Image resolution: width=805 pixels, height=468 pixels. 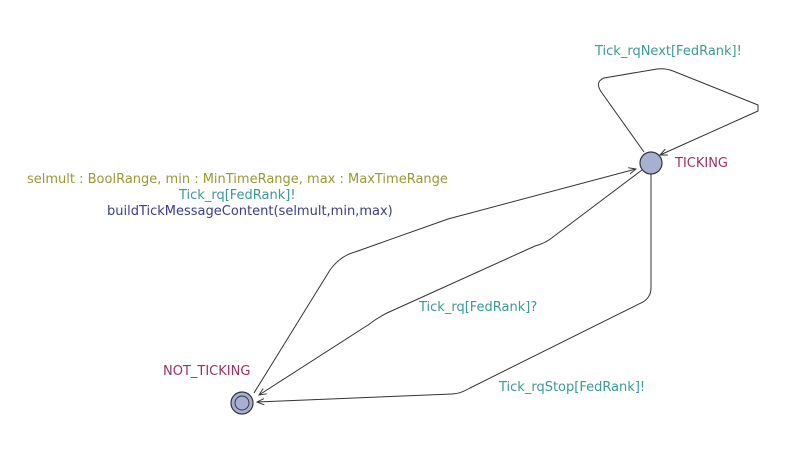 I want to click on sync-label-stop: Tick_rqStop[FedRank]!, so click(x=571, y=387).